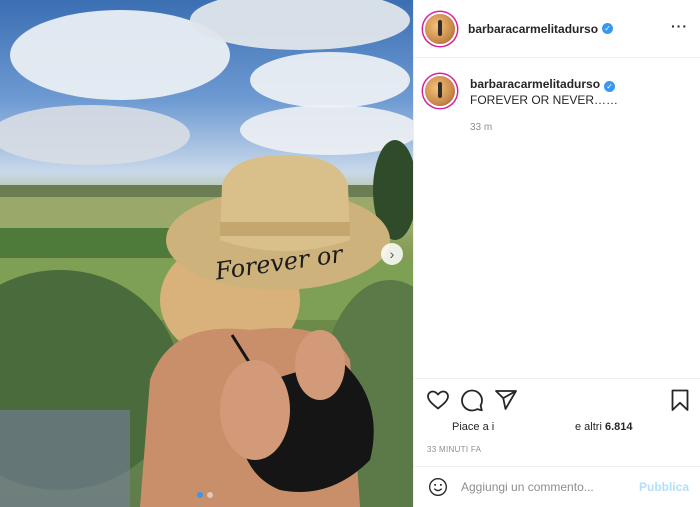 This screenshot has height=507, width=700. I want to click on caption-avatar, so click(440, 91).